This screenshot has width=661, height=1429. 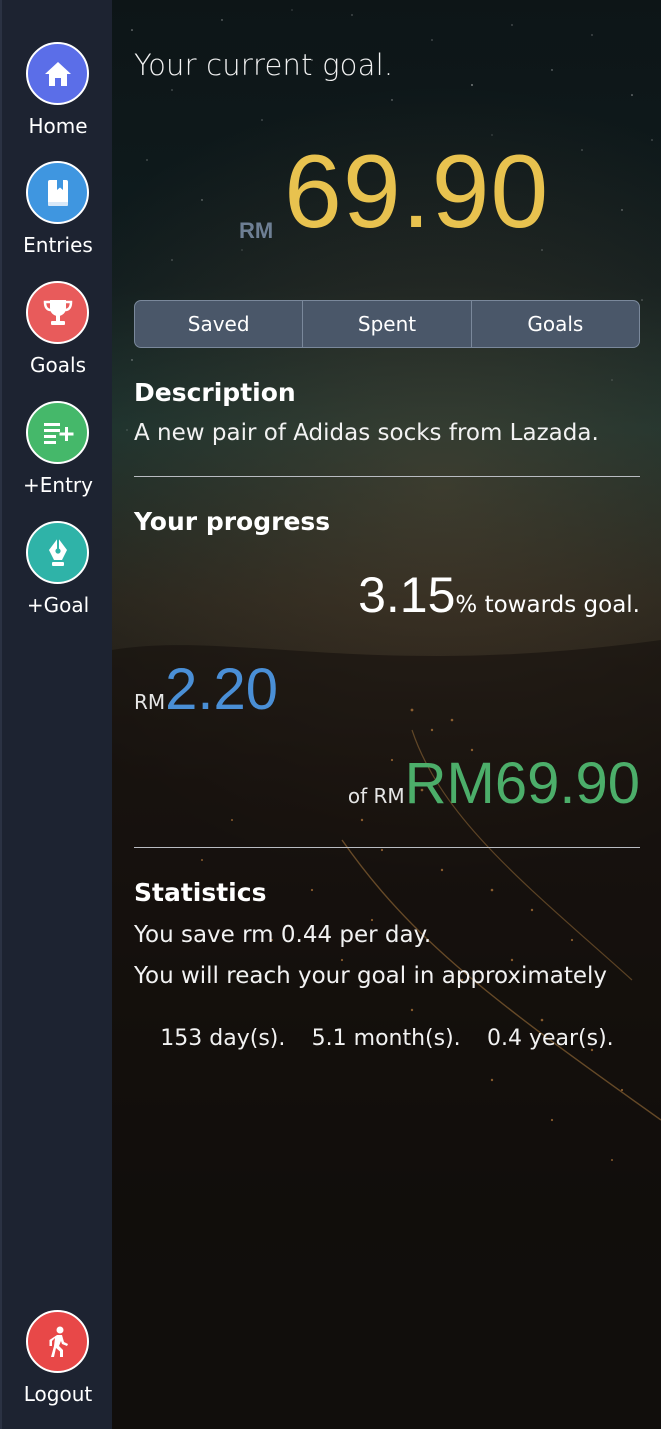 I want to click on add-list-icon, so click(x=57, y=432).